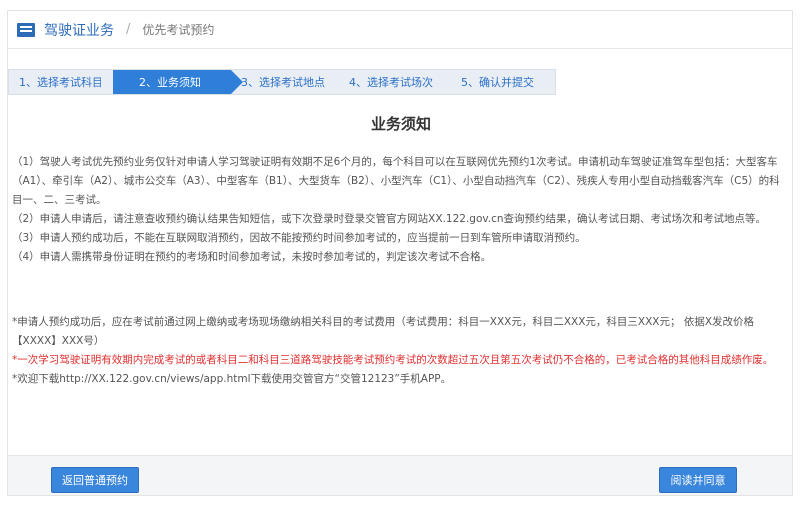  I want to click on book-icon, so click(26, 30).